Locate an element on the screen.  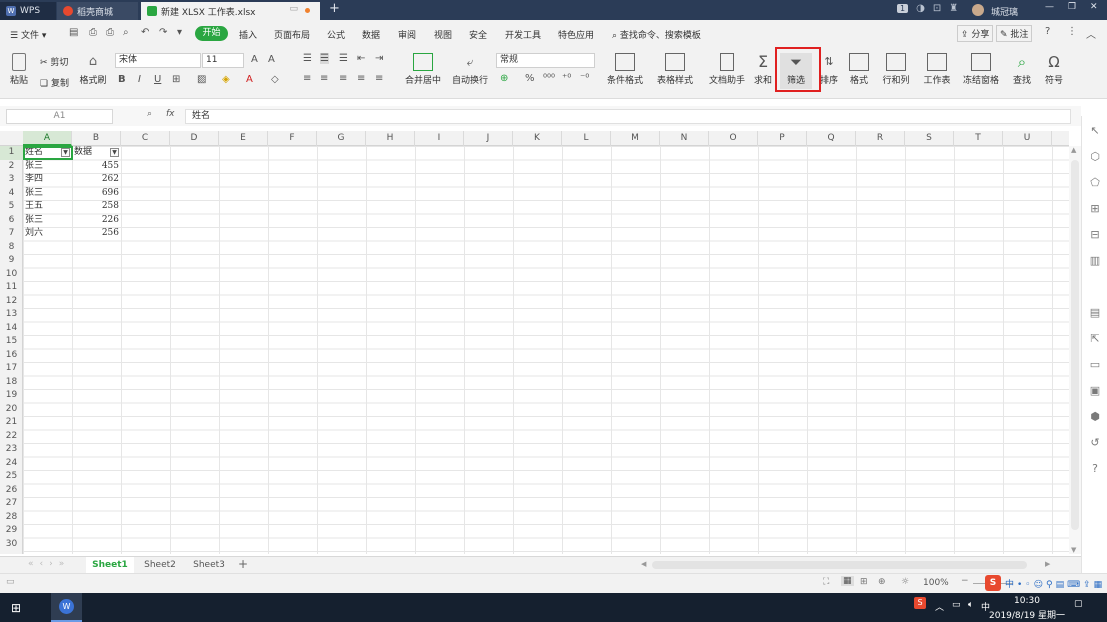
row-header: 17 is located at coordinates (11, 369).